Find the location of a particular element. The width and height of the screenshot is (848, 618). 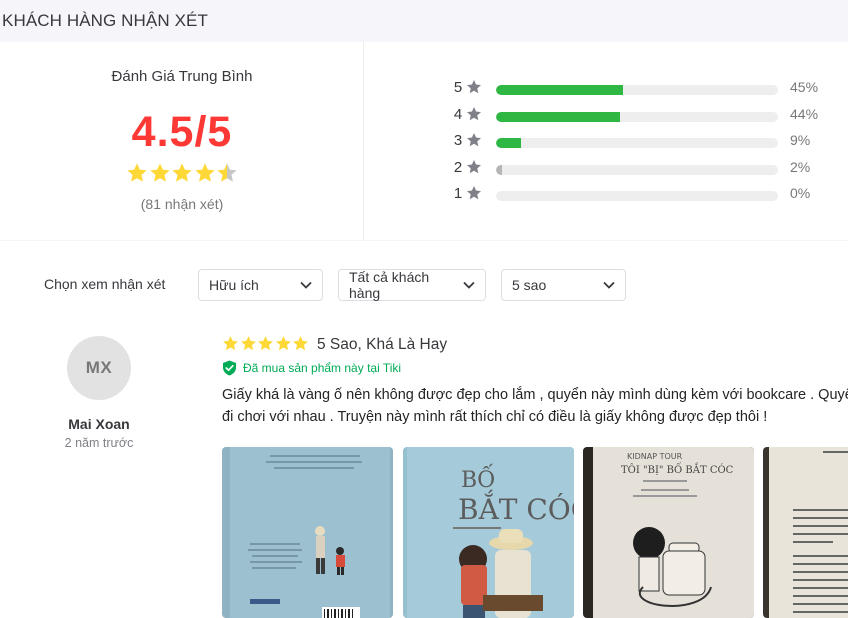

average-rating-panel: Đánh Giá Trung Bình 4.5/5 (81 nhận xét) is located at coordinates (182, 141).